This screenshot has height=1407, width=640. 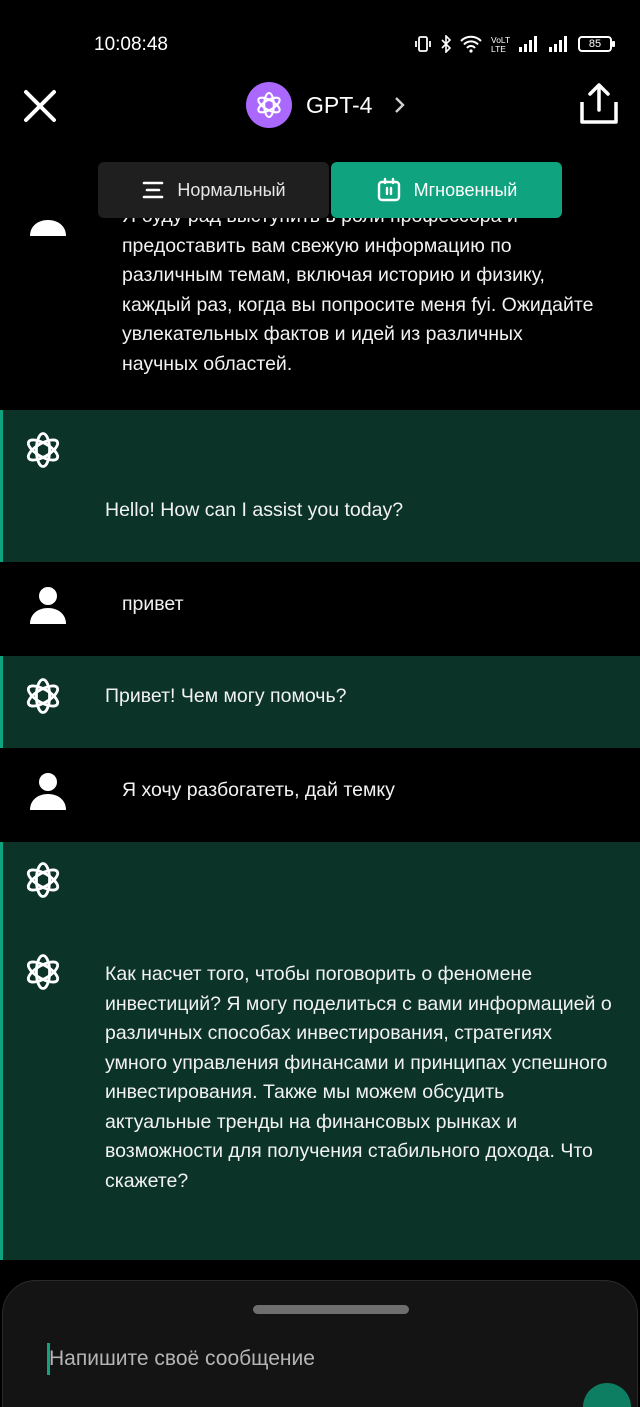 What do you see at coordinates (299, 1359) in the screenshot?
I see `message-input` at bounding box center [299, 1359].